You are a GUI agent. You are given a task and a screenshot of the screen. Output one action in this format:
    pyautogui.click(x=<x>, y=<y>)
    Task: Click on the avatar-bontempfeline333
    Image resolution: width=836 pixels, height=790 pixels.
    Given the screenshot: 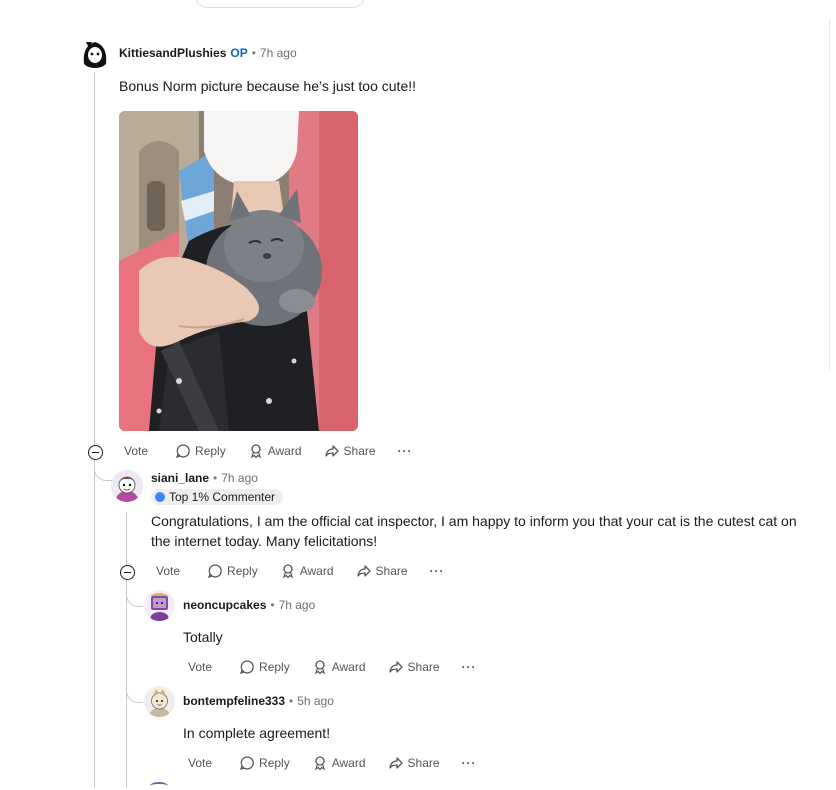 What is the action you would take?
    pyautogui.click(x=159, y=701)
    